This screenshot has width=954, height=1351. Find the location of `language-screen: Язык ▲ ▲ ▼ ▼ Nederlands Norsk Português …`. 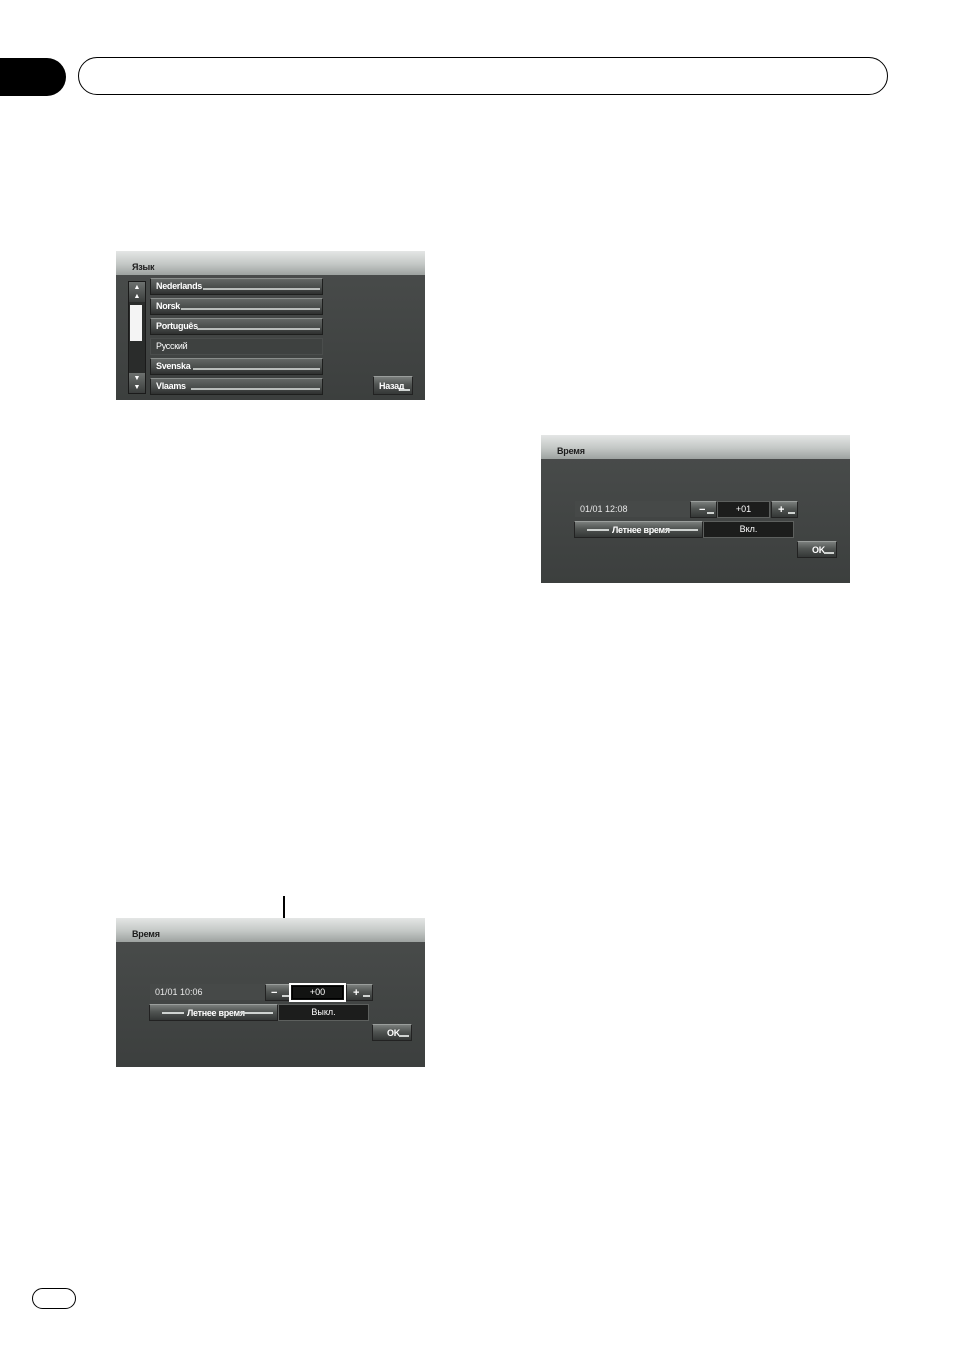

language-screen: Язык ▲ ▲ ▼ ▼ Nederlands Norsk Português … is located at coordinates (270, 325).